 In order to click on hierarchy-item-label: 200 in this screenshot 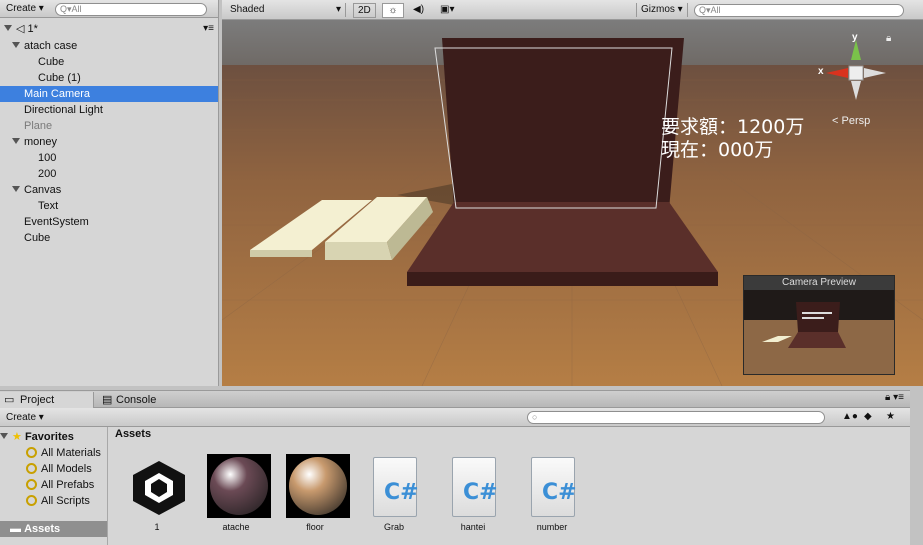, I will do `click(47, 174)`.